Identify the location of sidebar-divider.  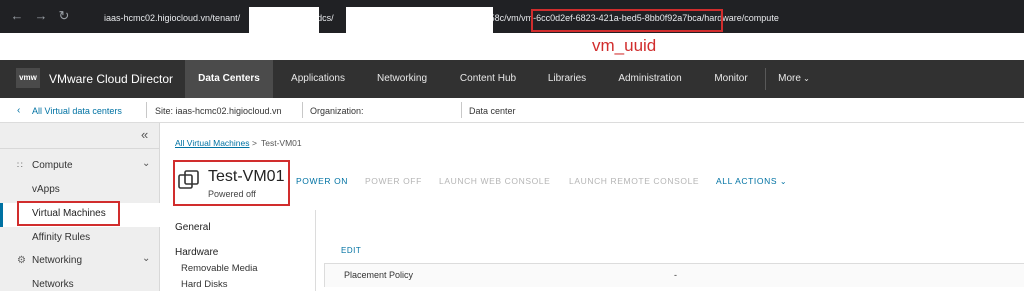
(80, 148).